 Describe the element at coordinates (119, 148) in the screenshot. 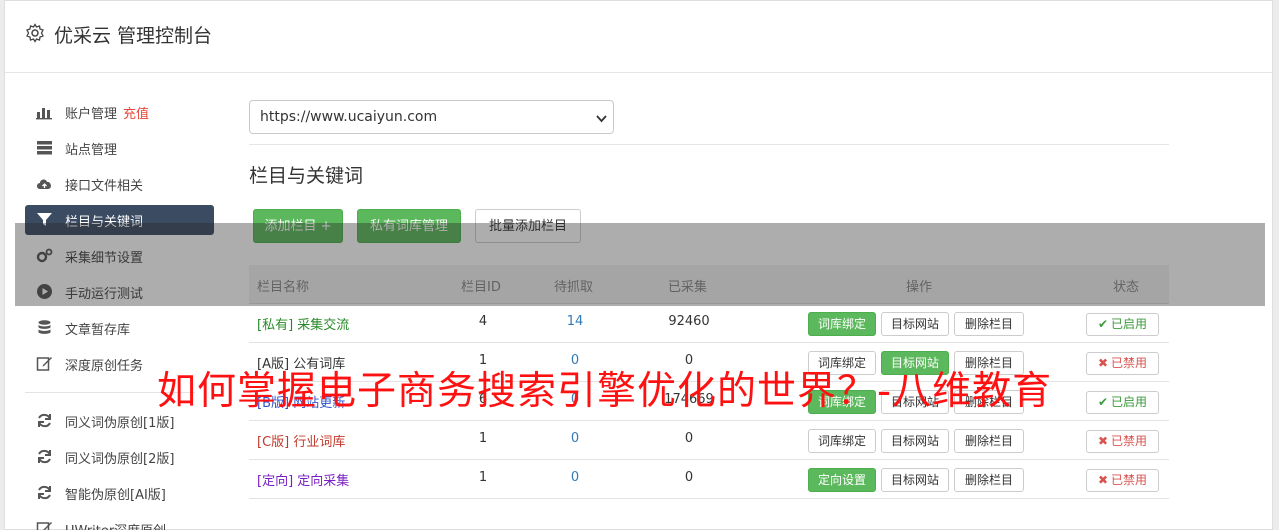

I see `sidebar-item-sites: 站点管理` at that location.